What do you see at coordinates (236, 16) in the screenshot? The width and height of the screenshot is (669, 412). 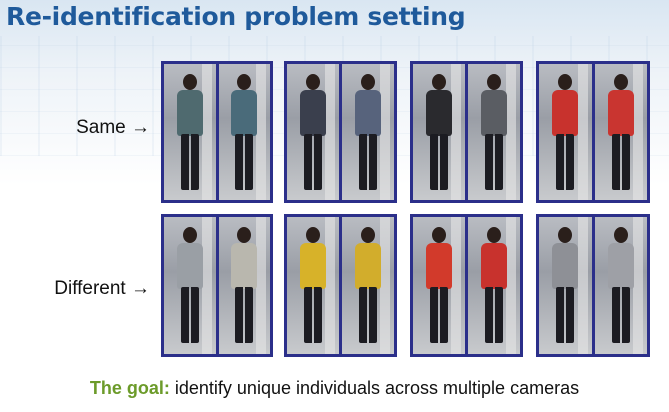 I see `slide-title: Re-identification problem setting` at bounding box center [236, 16].